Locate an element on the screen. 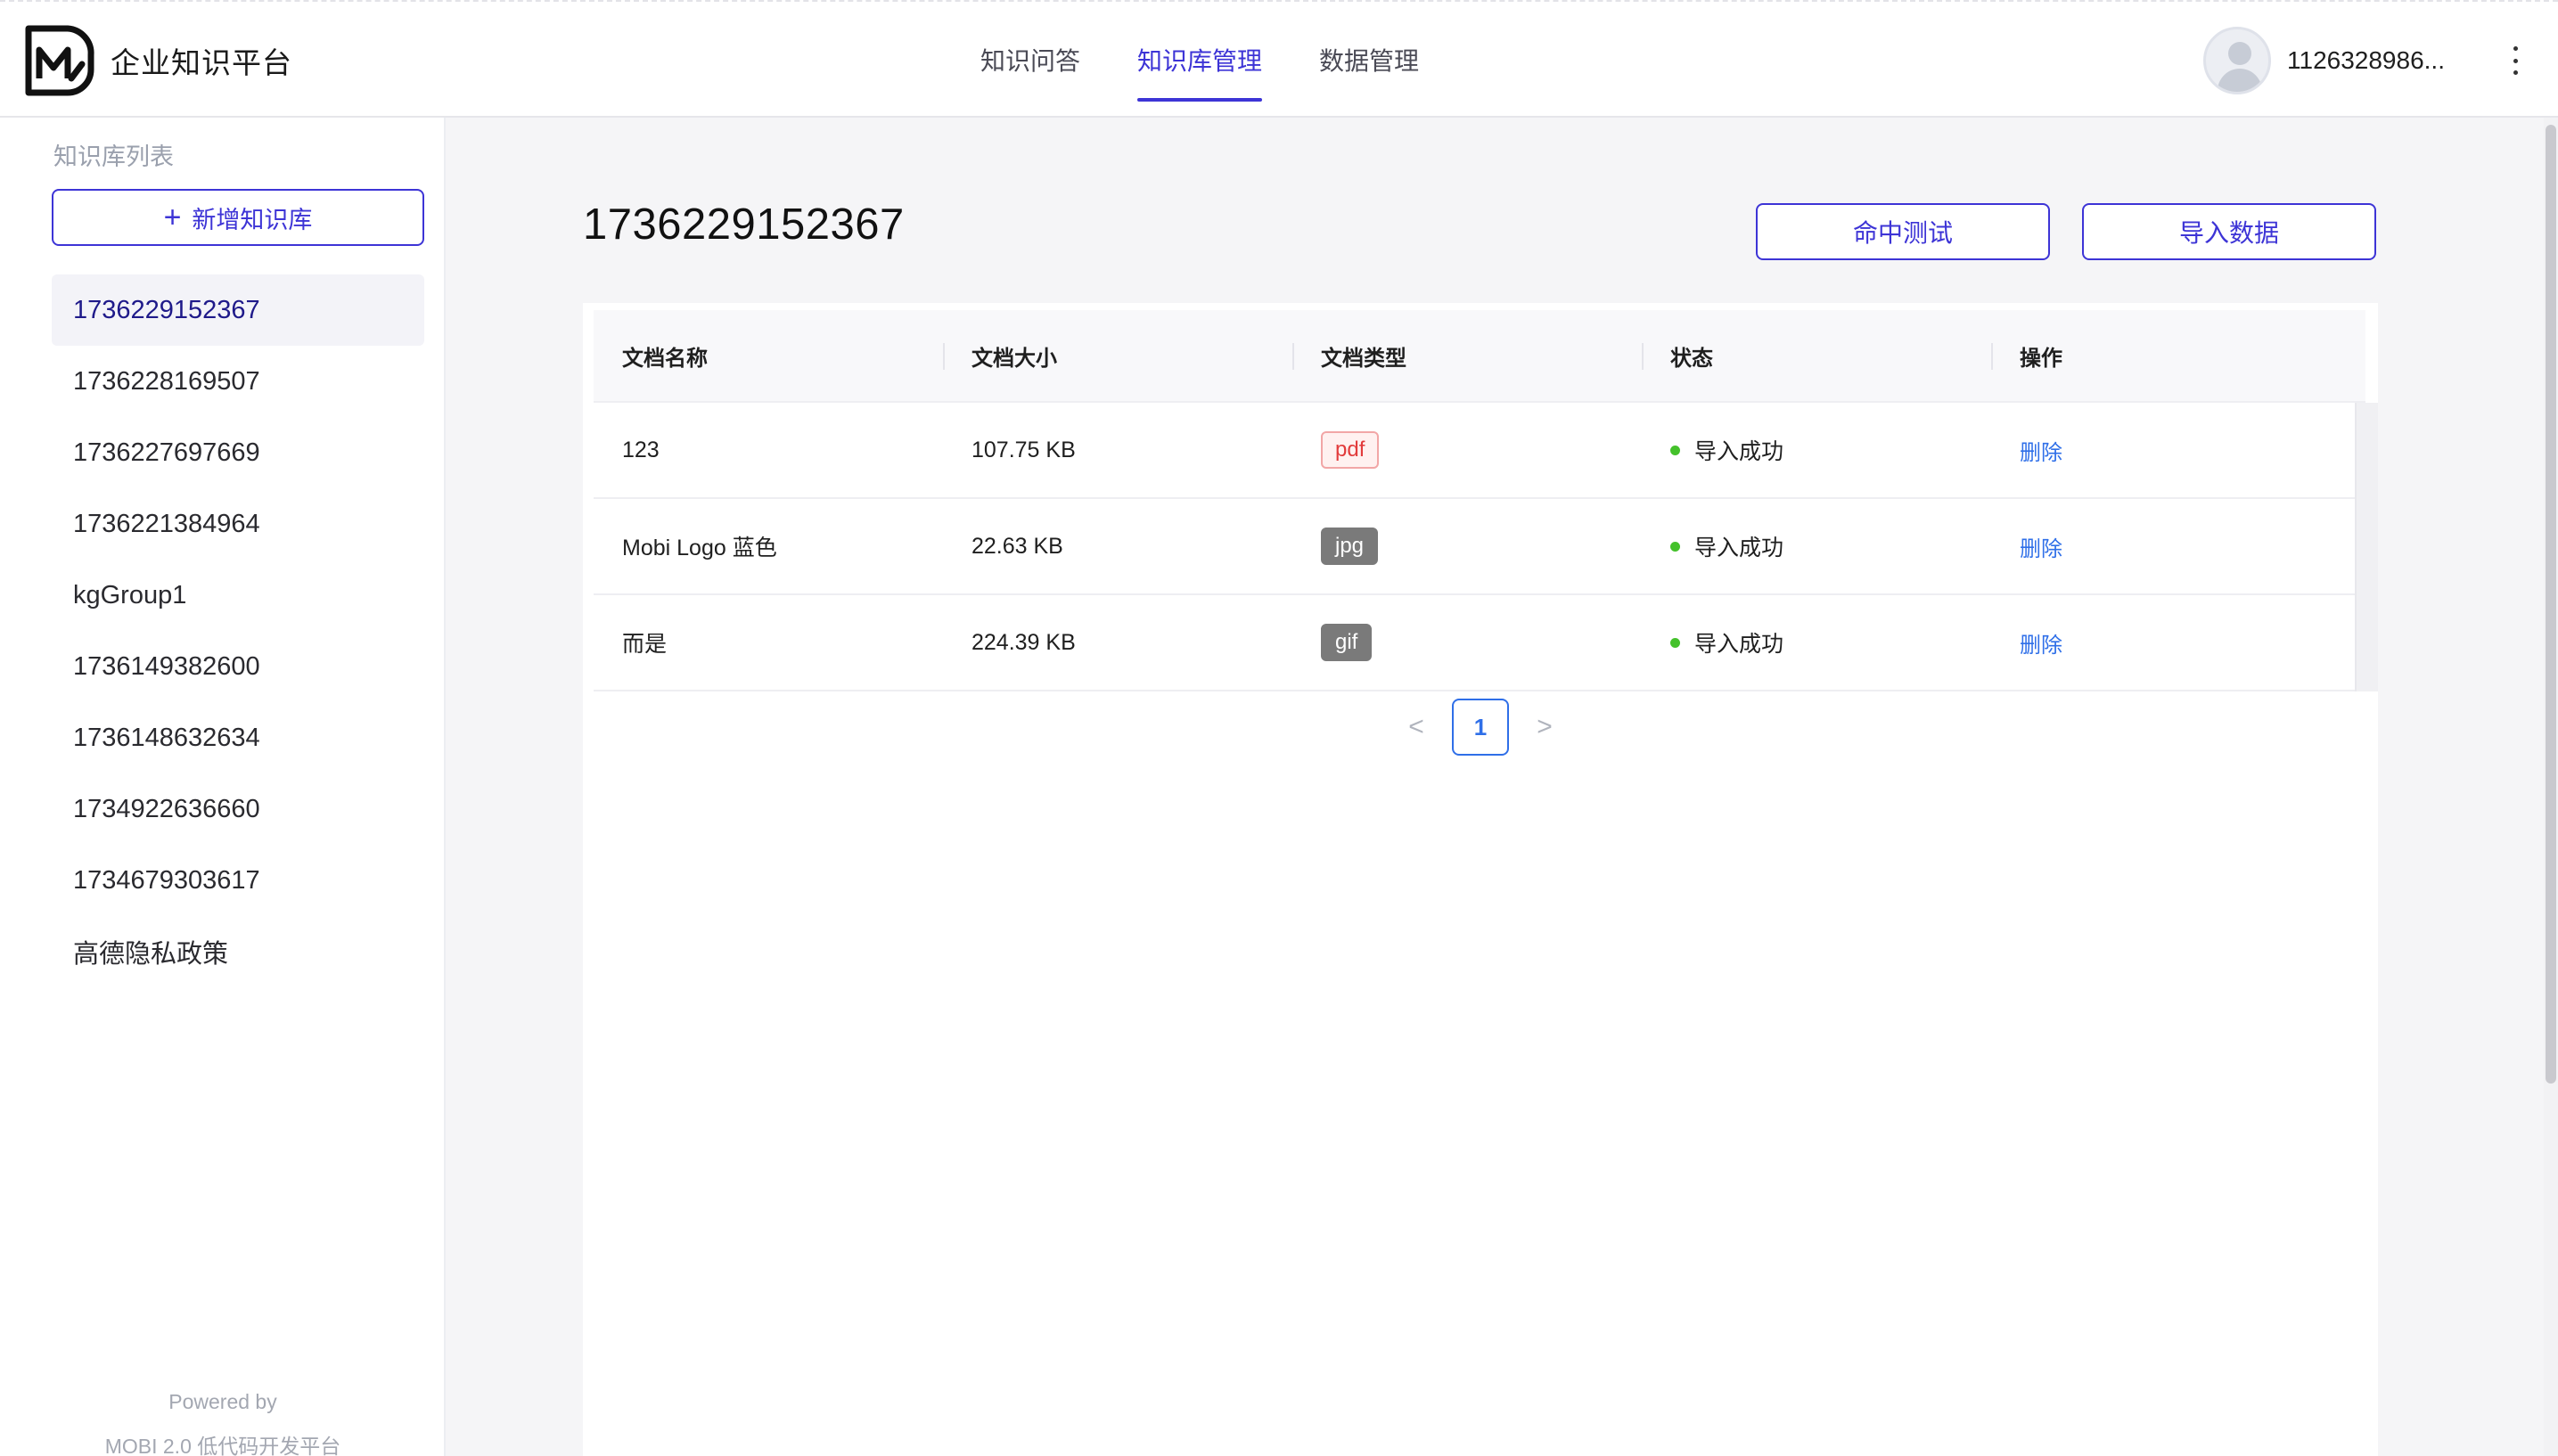  prev-page-icon: < is located at coordinates (1416, 727).